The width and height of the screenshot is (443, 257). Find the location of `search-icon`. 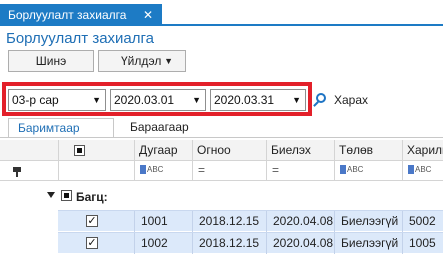

search-icon is located at coordinates (321, 98).